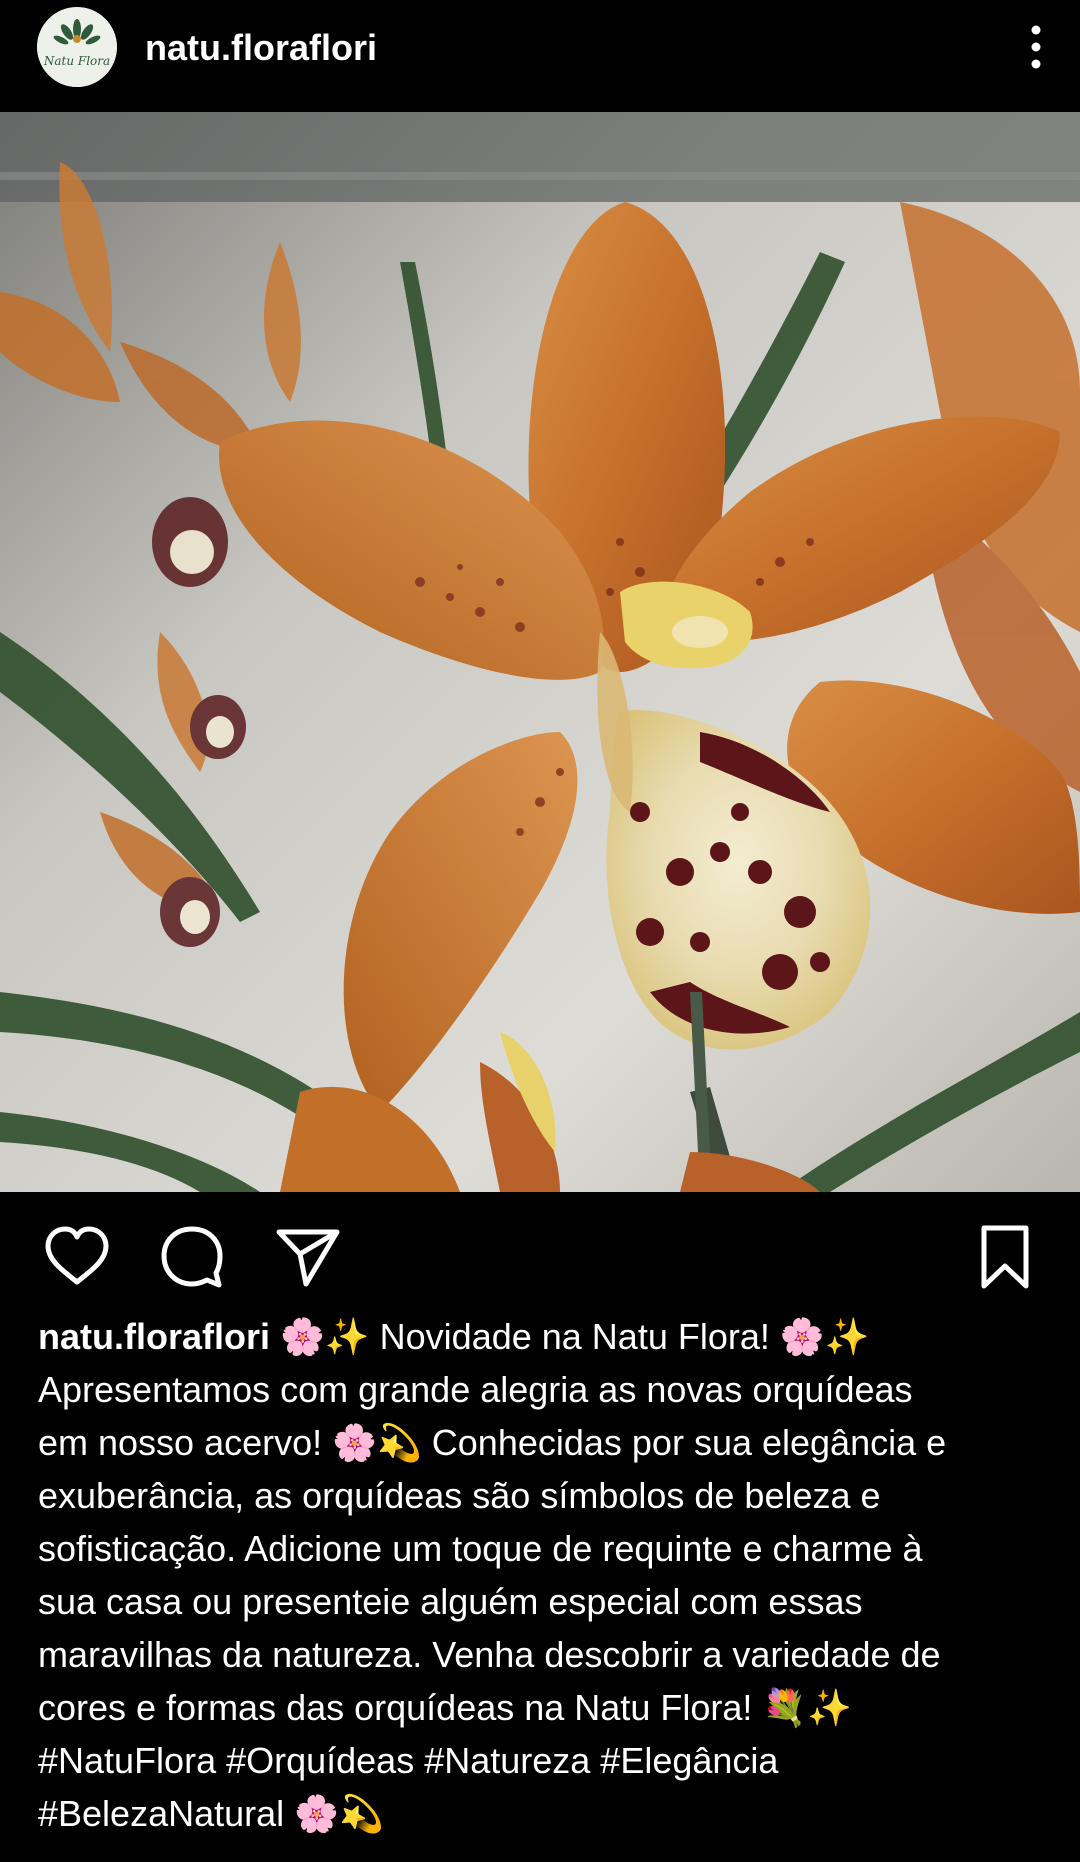 The height and width of the screenshot is (1862, 1080). I want to click on caption-text: 🌸✨ Novidade na Natu Flora! 🌸✨, so click(570, 1336).